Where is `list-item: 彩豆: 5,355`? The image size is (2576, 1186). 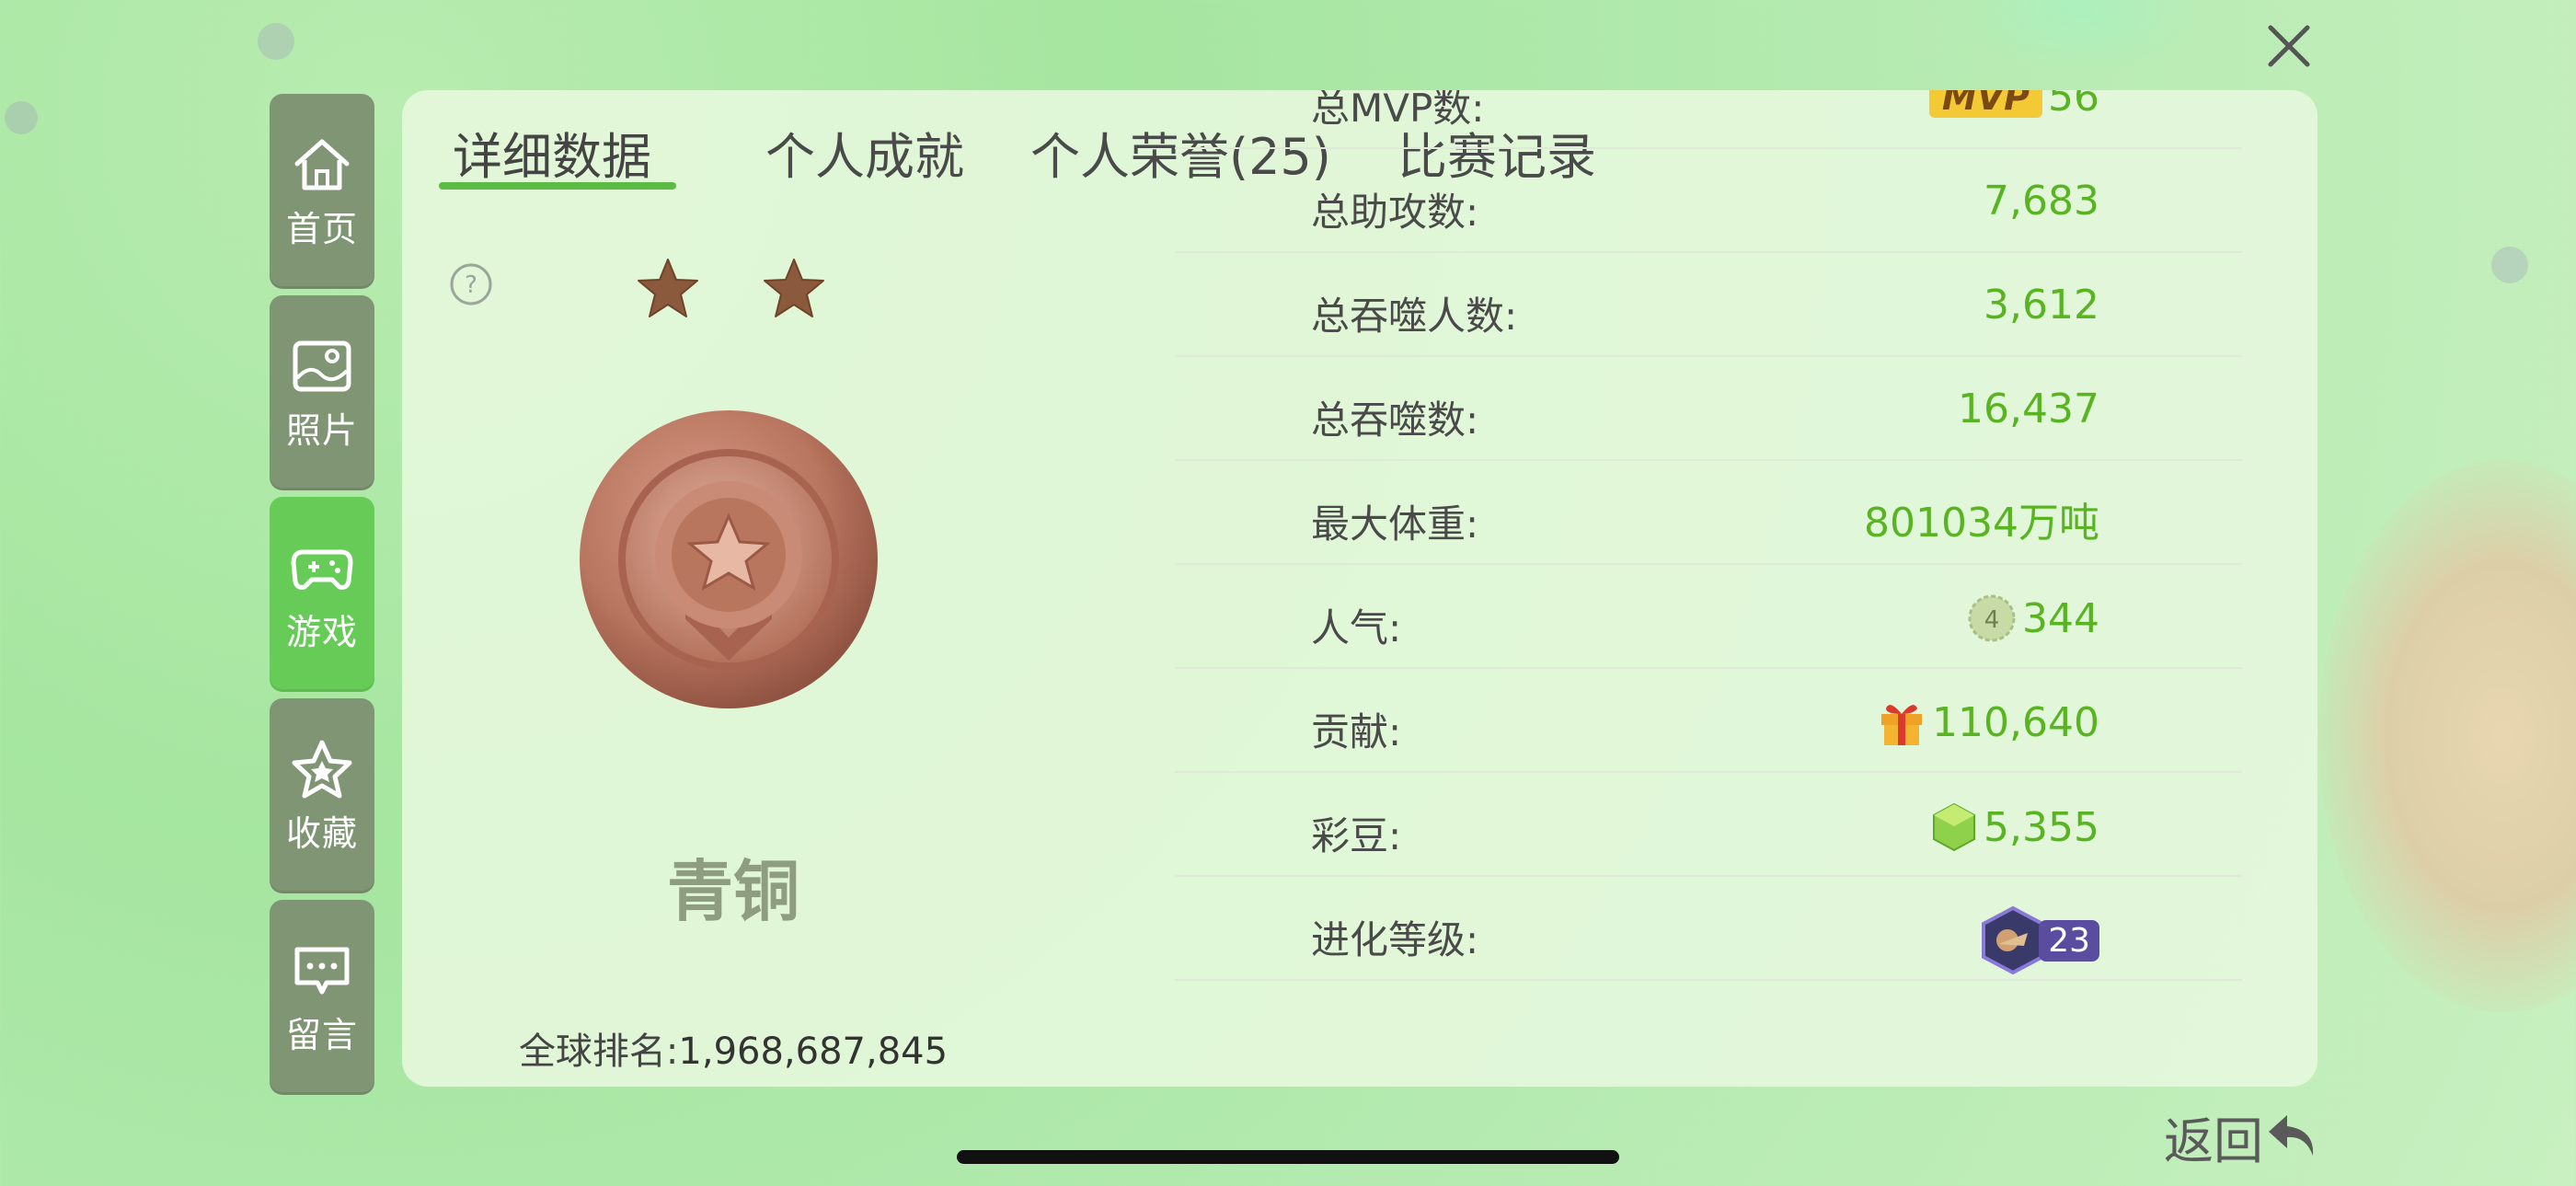 list-item: 彩豆: 5,355 is located at coordinates (1708, 824).